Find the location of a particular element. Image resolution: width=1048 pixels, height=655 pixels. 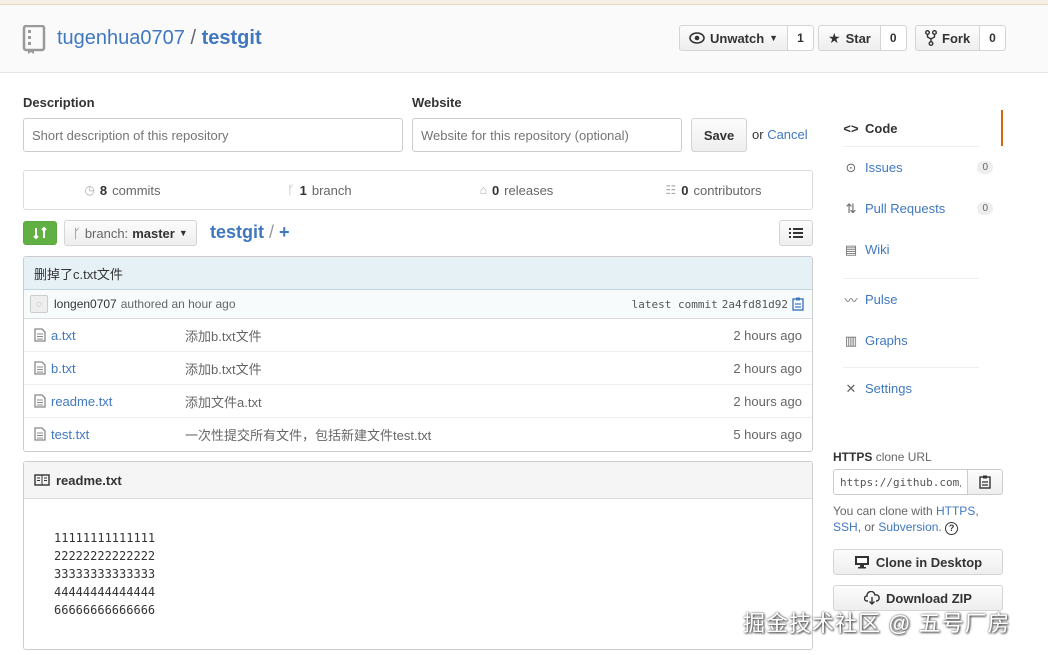

sidenav-item-pull-requests: ⇅ Pull Requests 0 is located at coordinates (918, 208).